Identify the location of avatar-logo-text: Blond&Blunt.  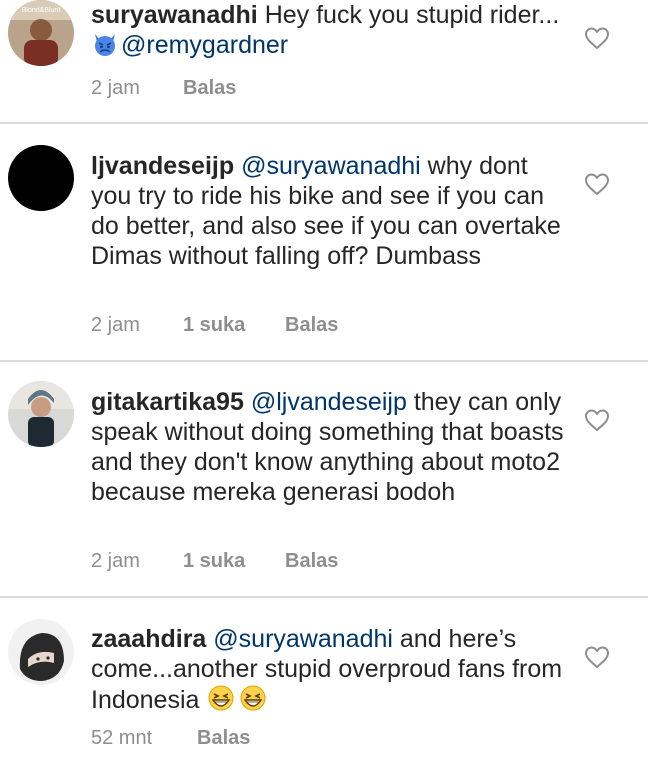
(41, 10).